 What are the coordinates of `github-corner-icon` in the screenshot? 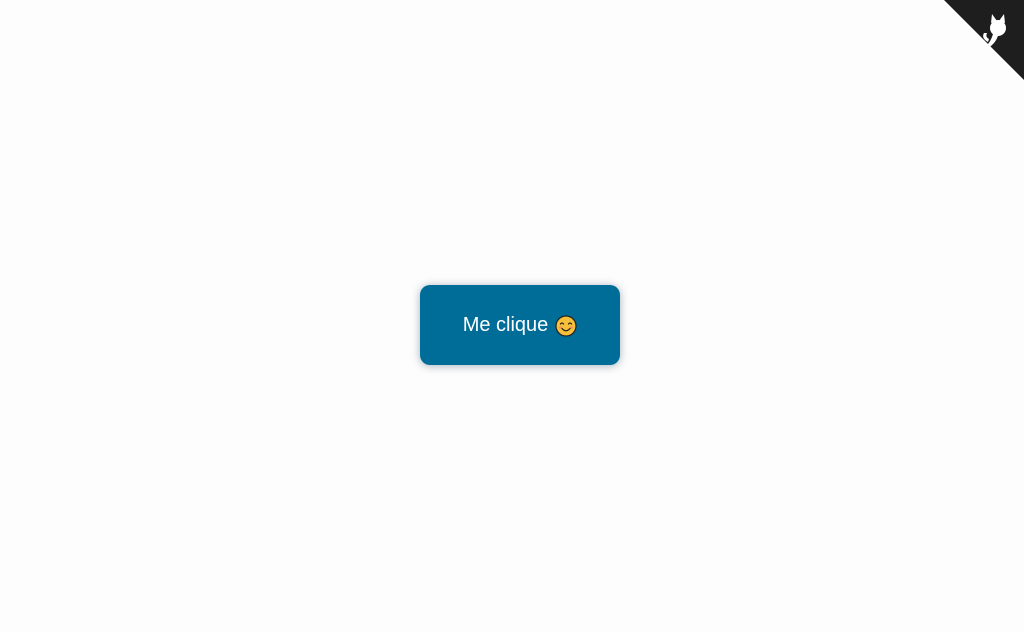 It's located at (984, 40).